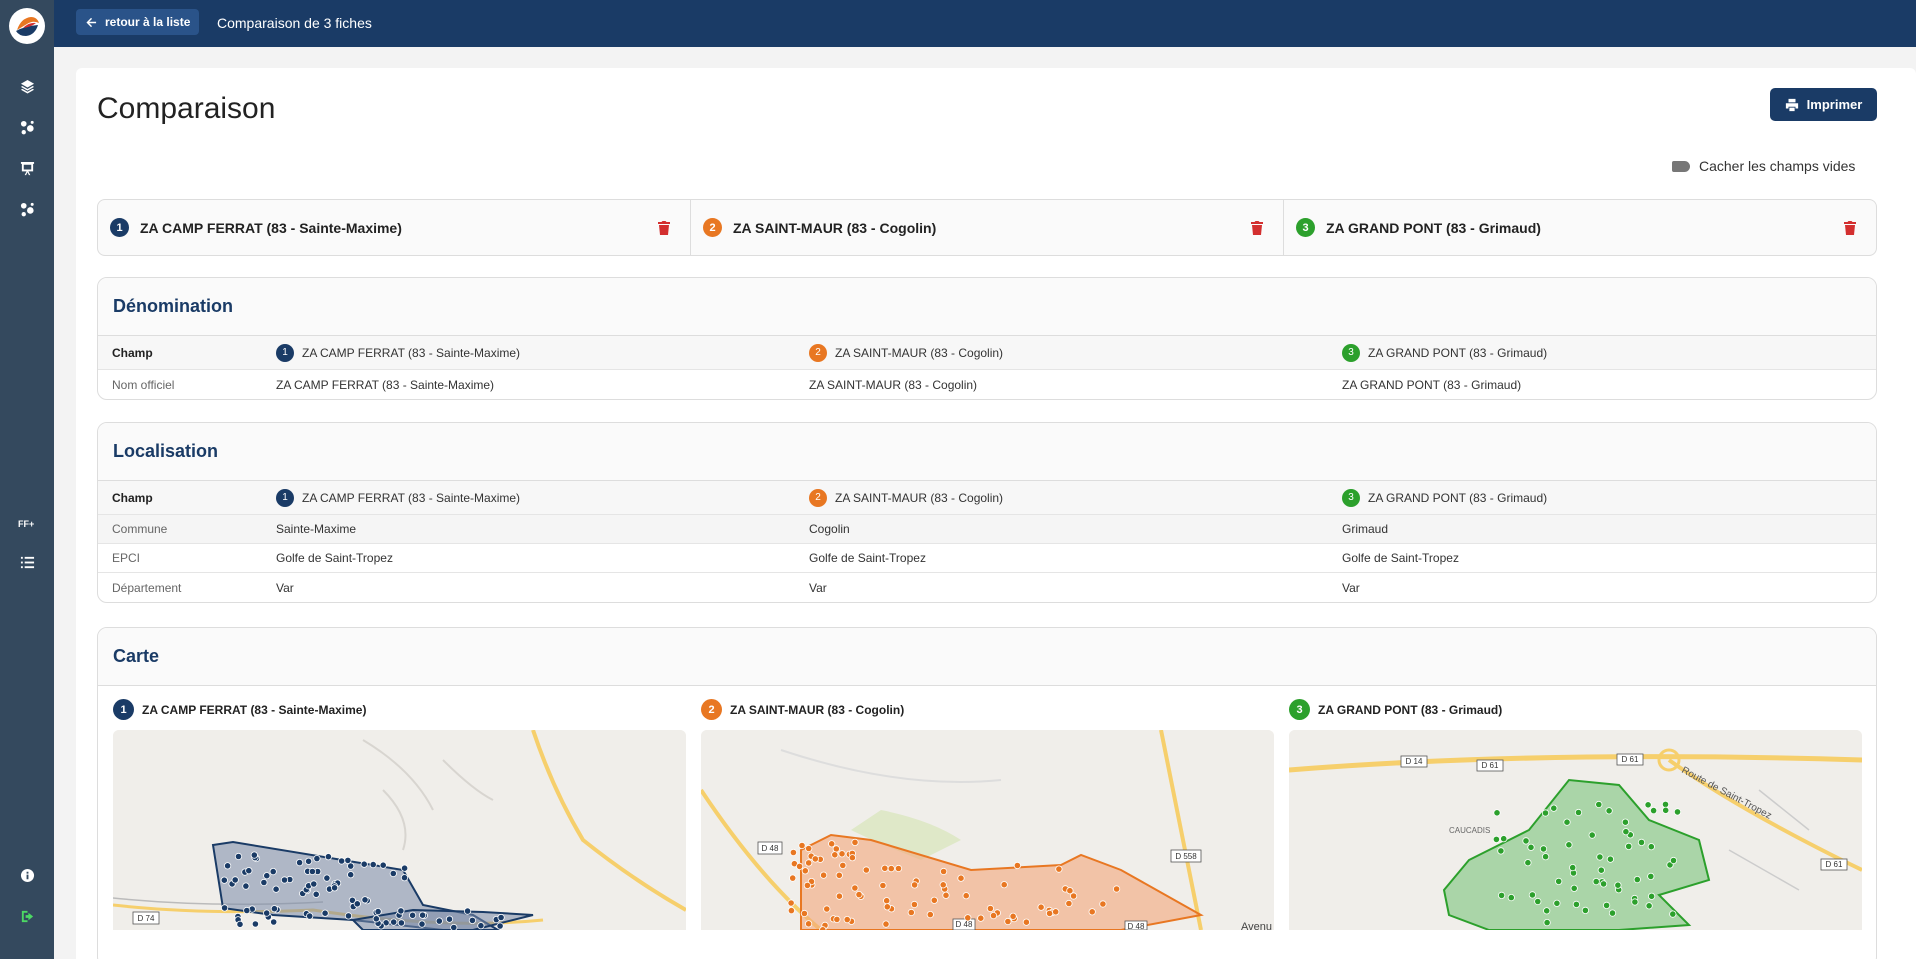 Image resolution: width=1916 pixels, height=959 pixels. I want to click on logout-icon, so click(27, 916).